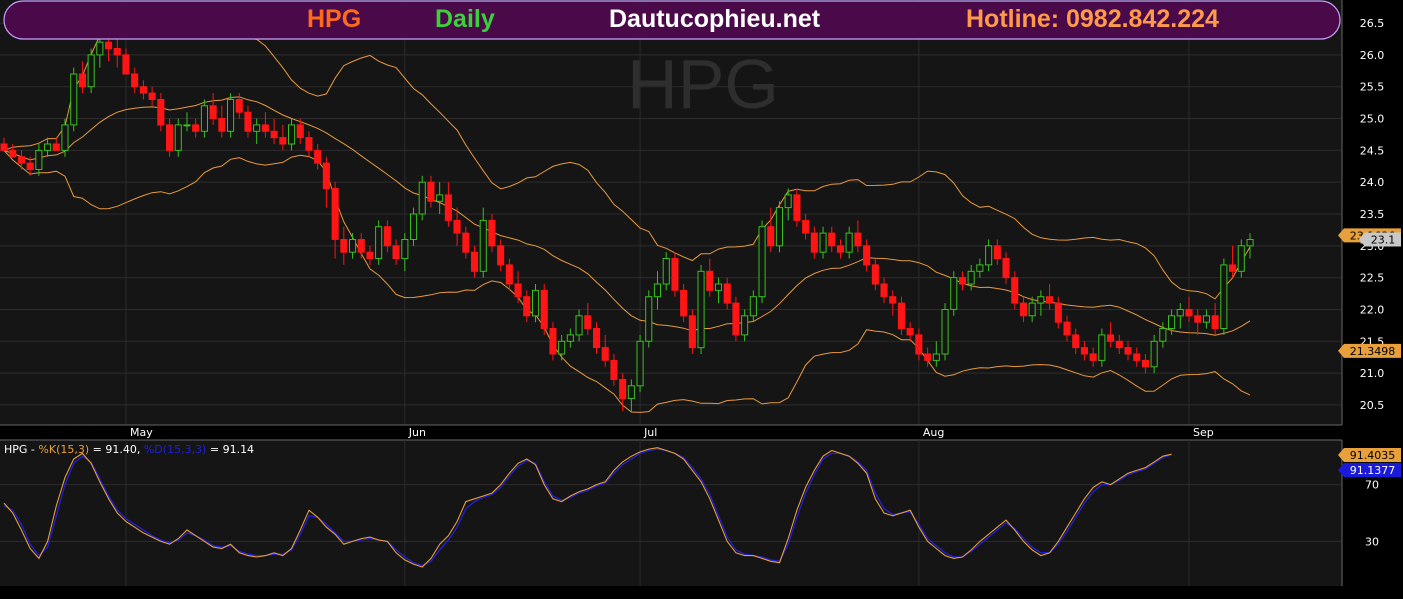 The height and width of the screenshot is (599, 1403). I want to click on oscillator-tick-label: 70, so click(1372, 485).